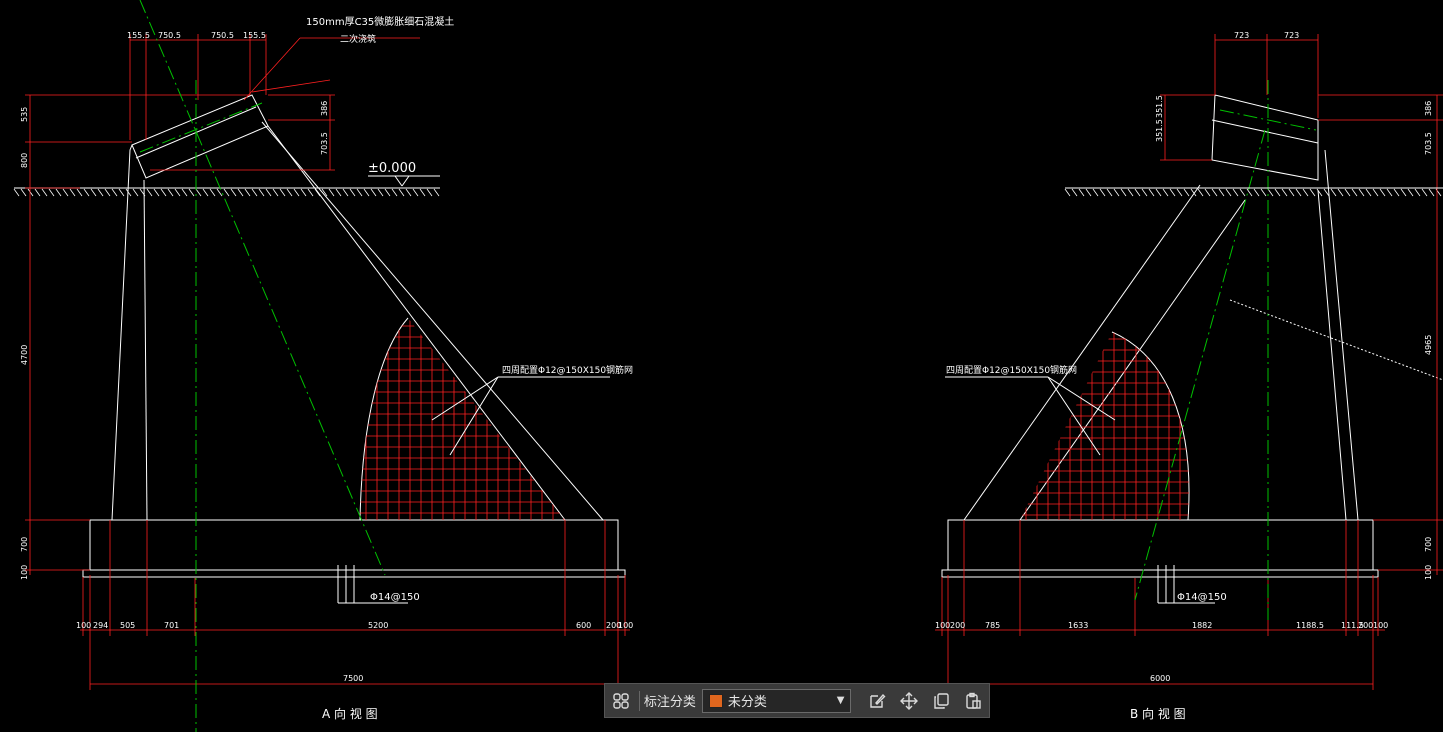 The image size is (1443, 732). What do you see at coordinates (24, 160) in the screenshot?
I see `dim-a-left-1: 800` at bounding box center [24, 160].